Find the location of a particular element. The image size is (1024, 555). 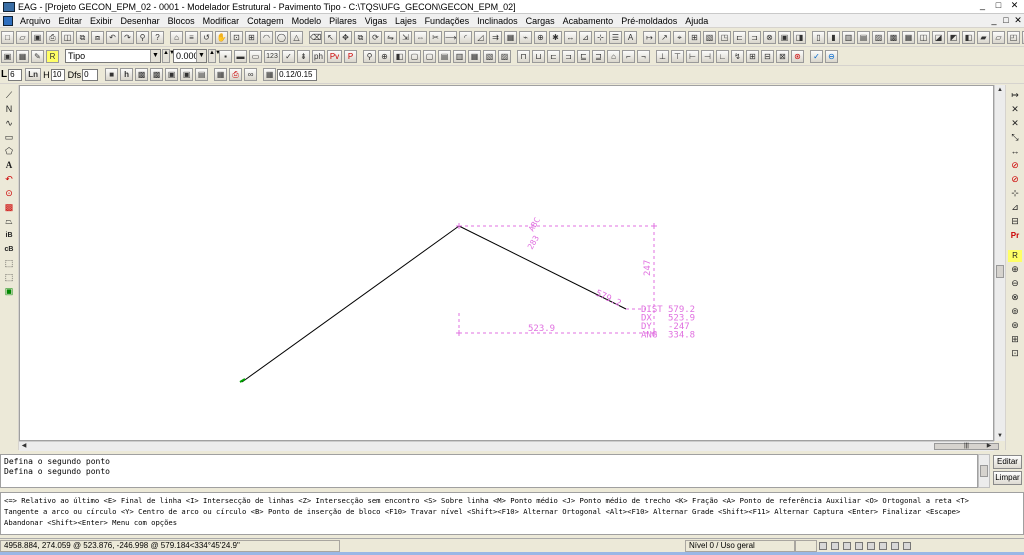

zoom-all-icon: ⊞ is located at coordinates (251, 37).